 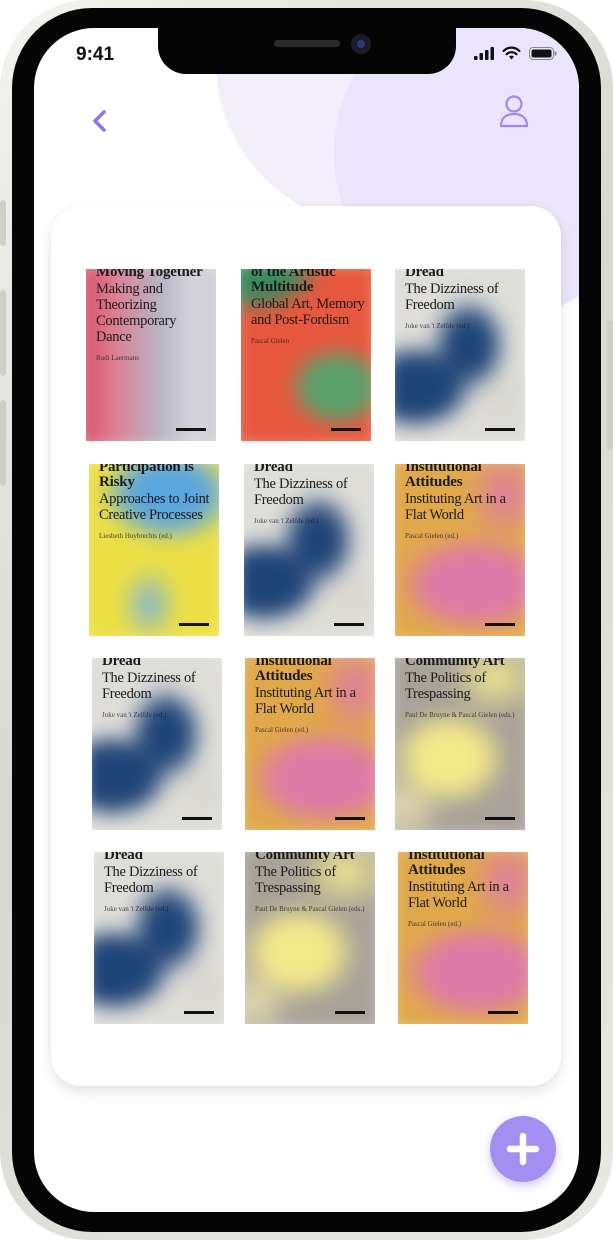 What do you see at coordinates (307, 43) in the screenshot?
I see `speaker-grille` at bounding box center [307, 43].